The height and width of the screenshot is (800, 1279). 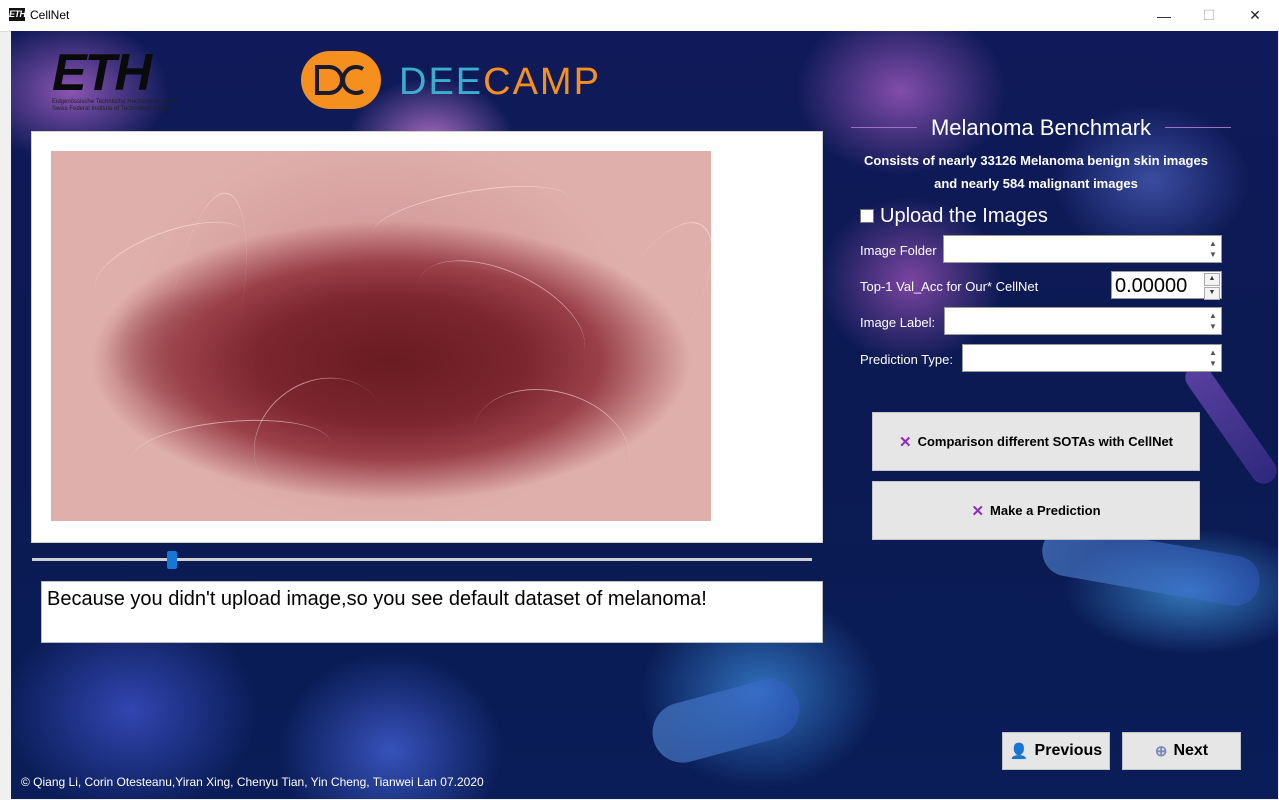 I want to click on prediction-type-scroll-arrows: ▲ ▼, so click(x=1213, y=358).